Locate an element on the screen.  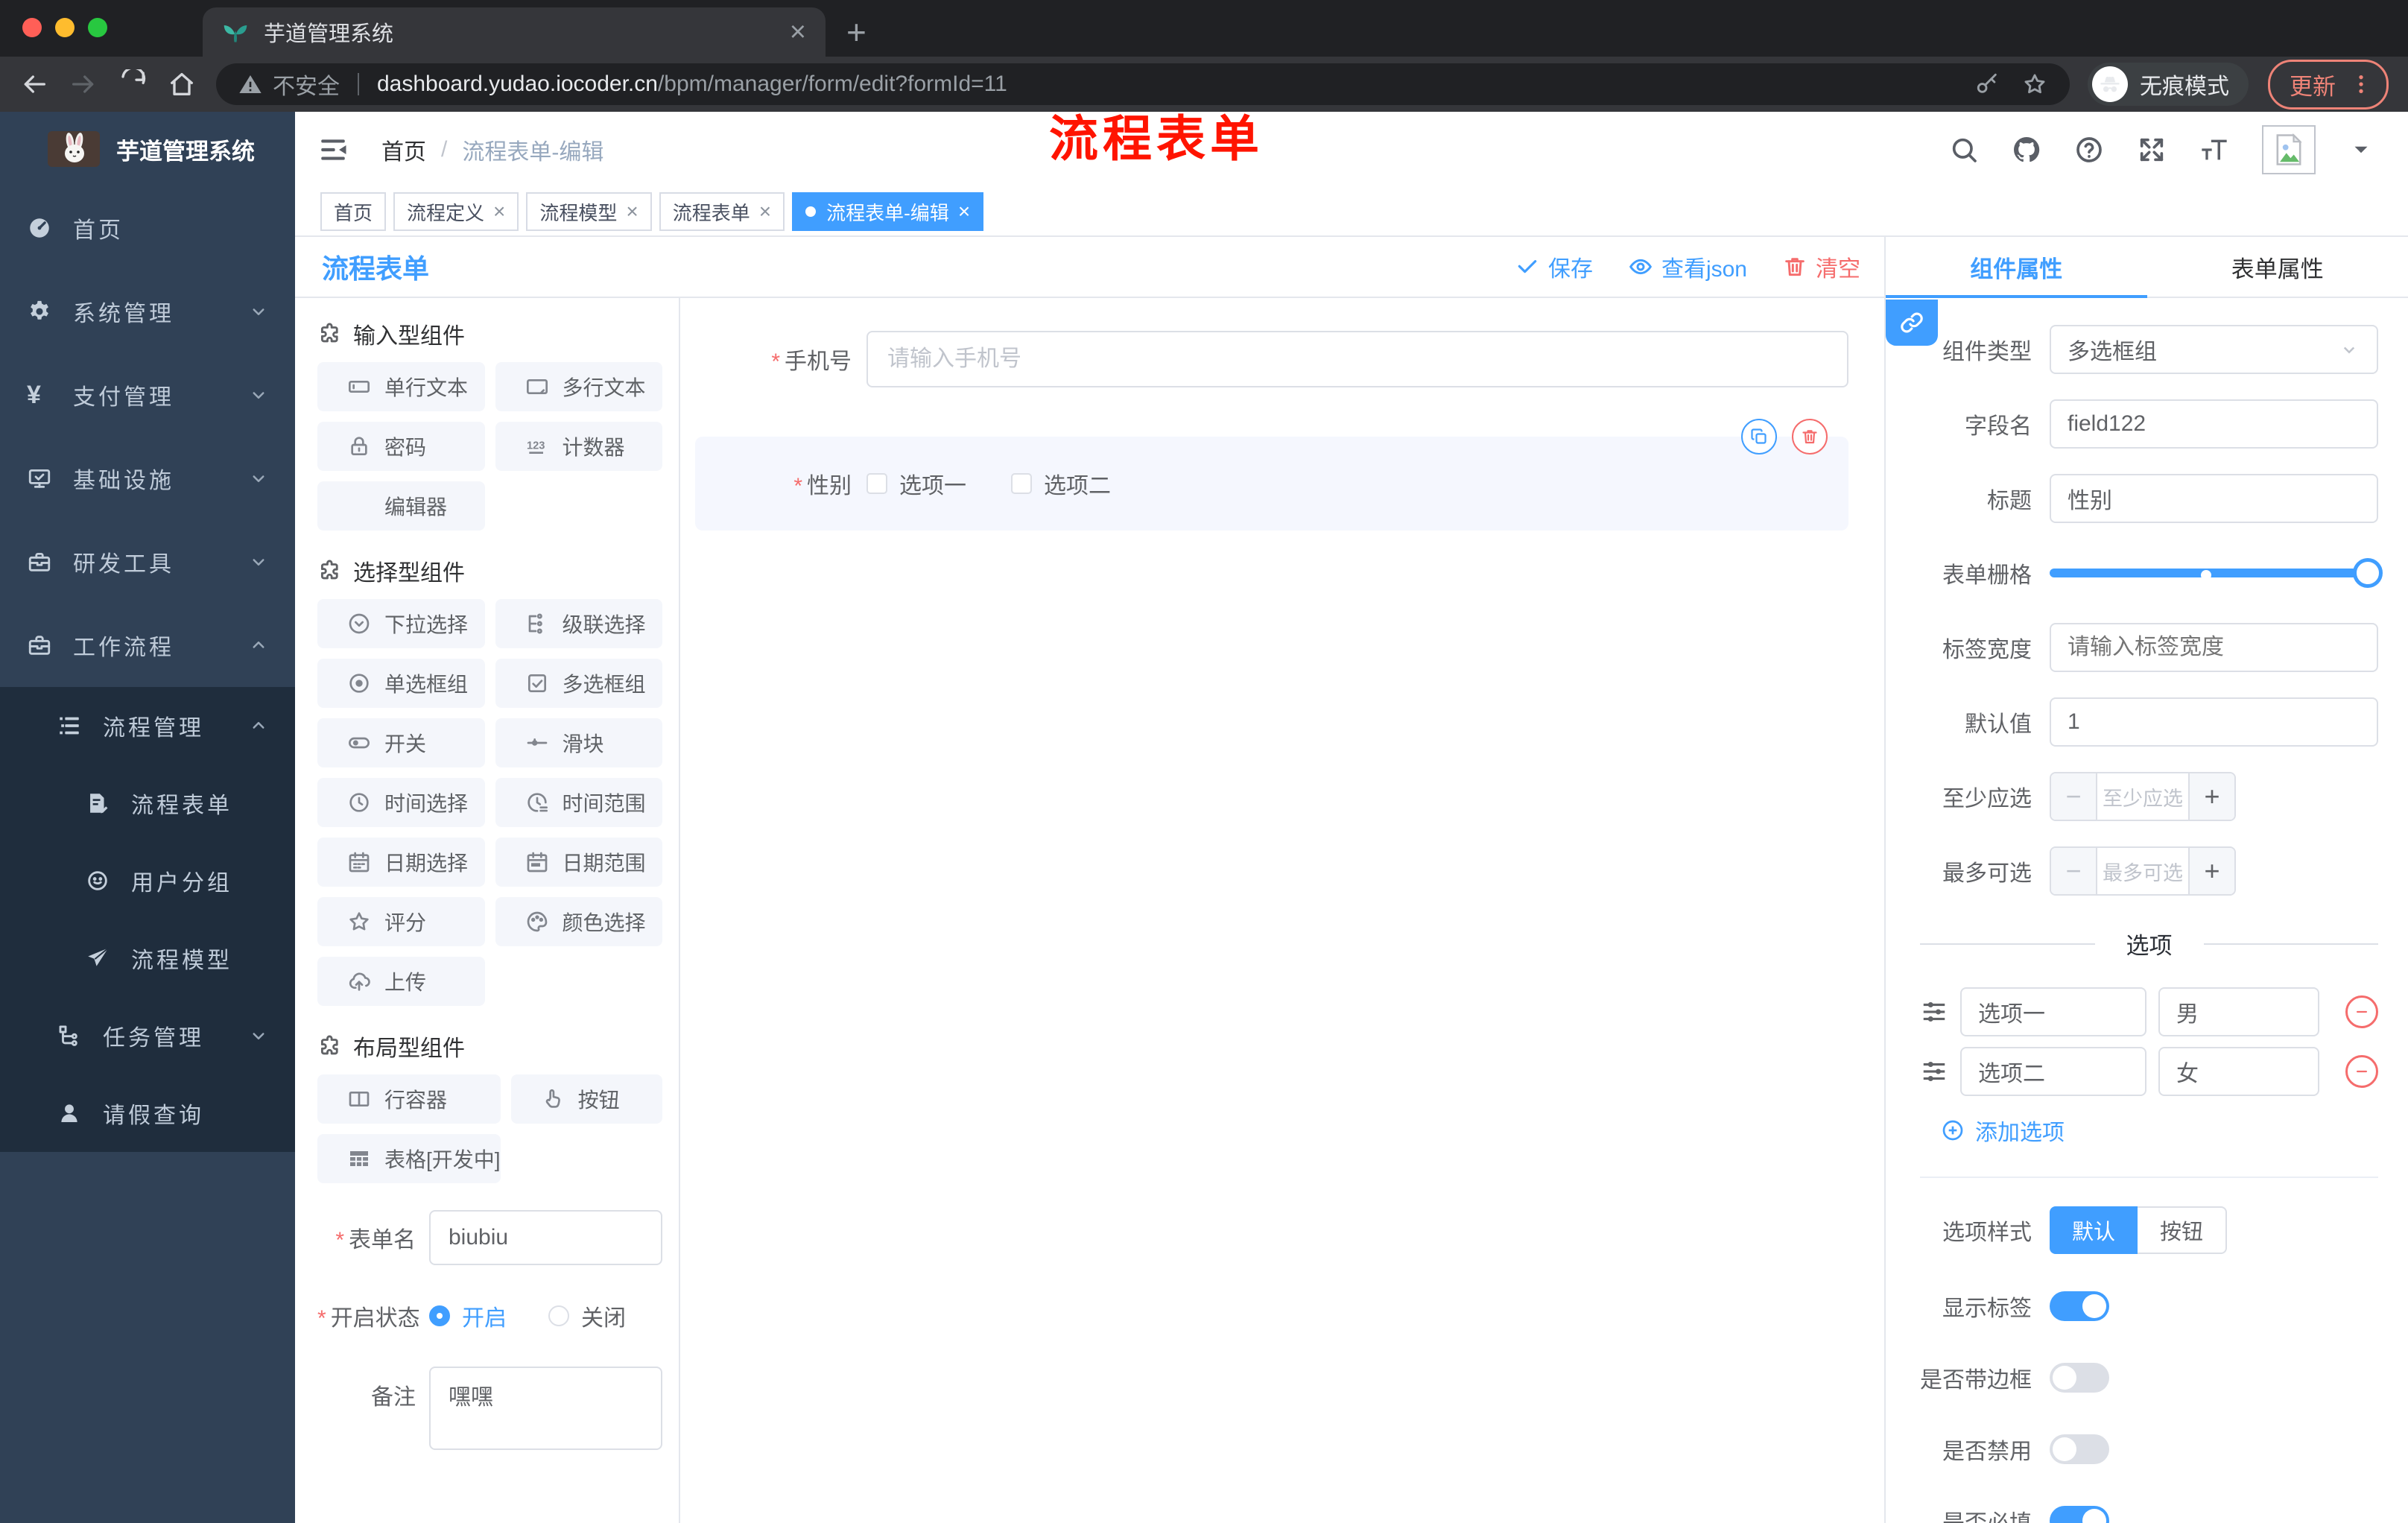
search-icon is located at coordinates (1964, 150).